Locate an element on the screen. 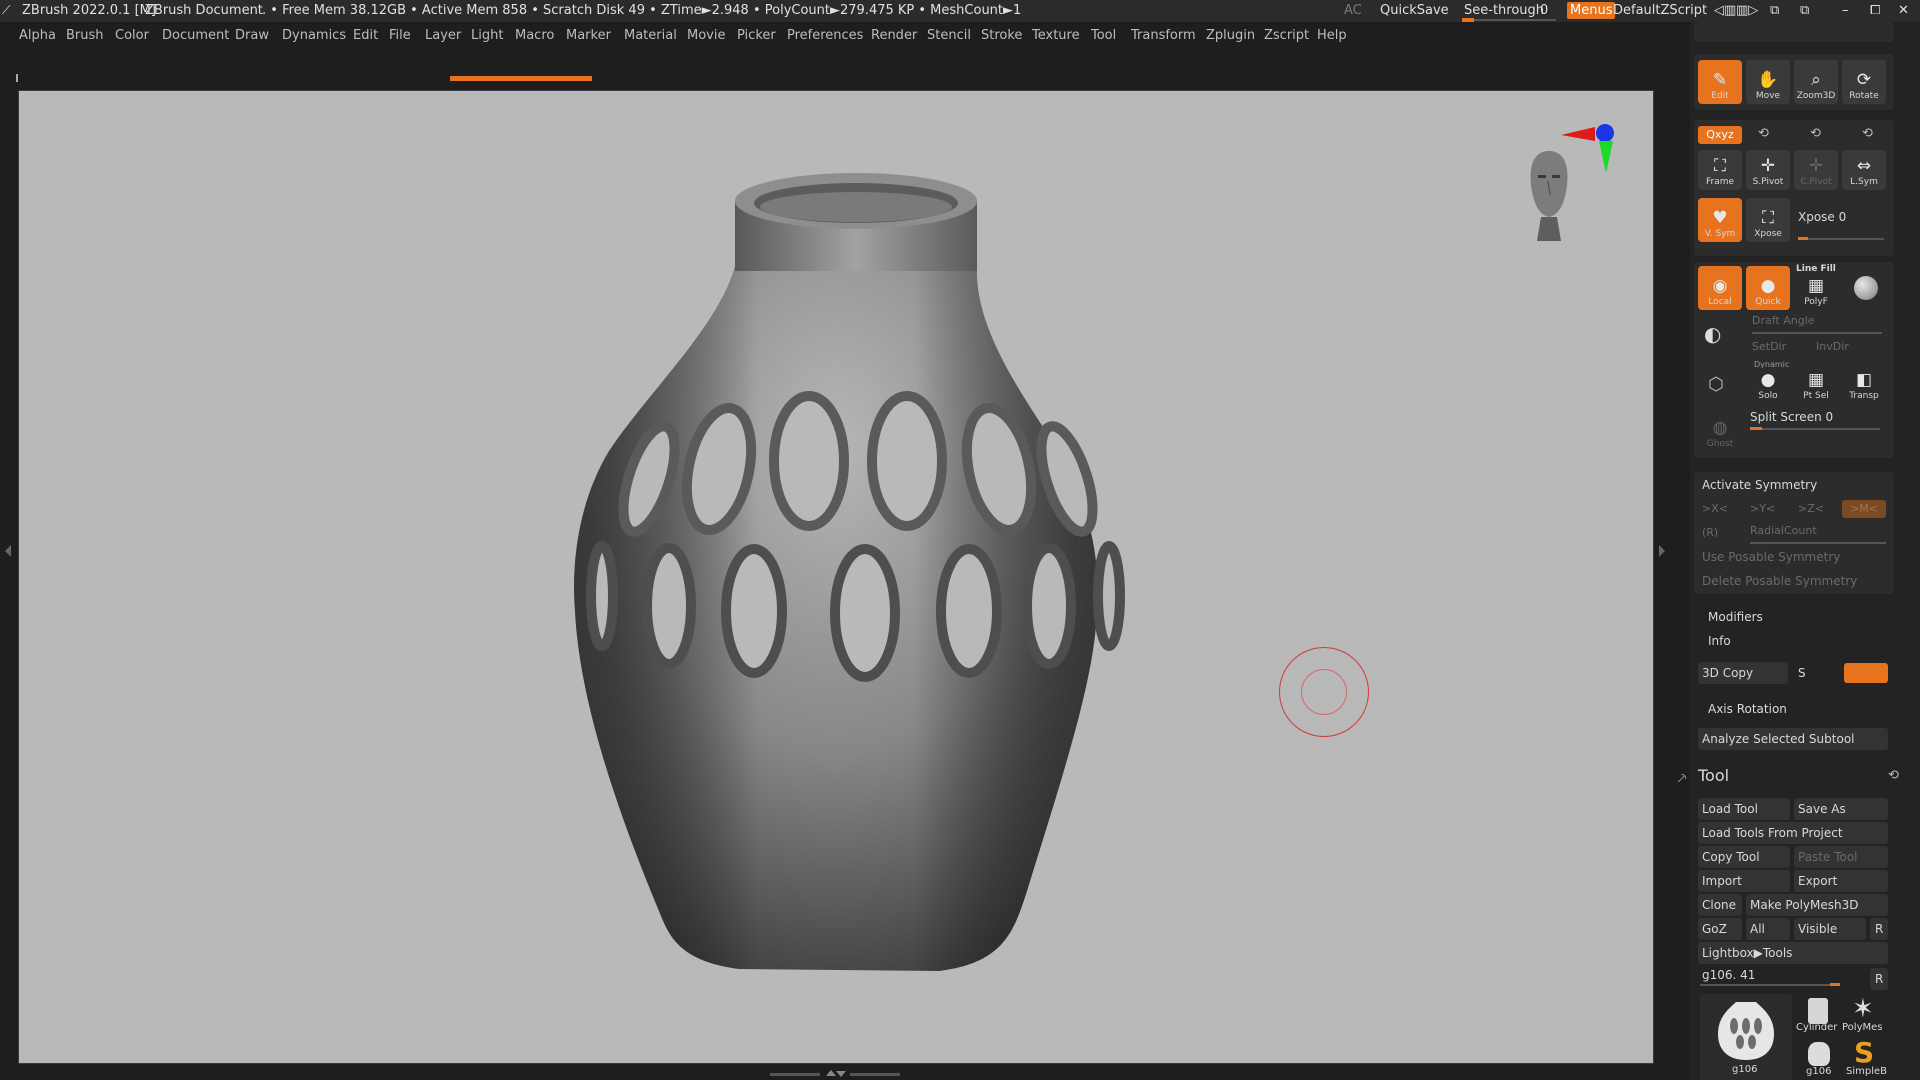  delete-posable-symmetry: Delete Posable Symmetry is located at coordinates (1779, 581).